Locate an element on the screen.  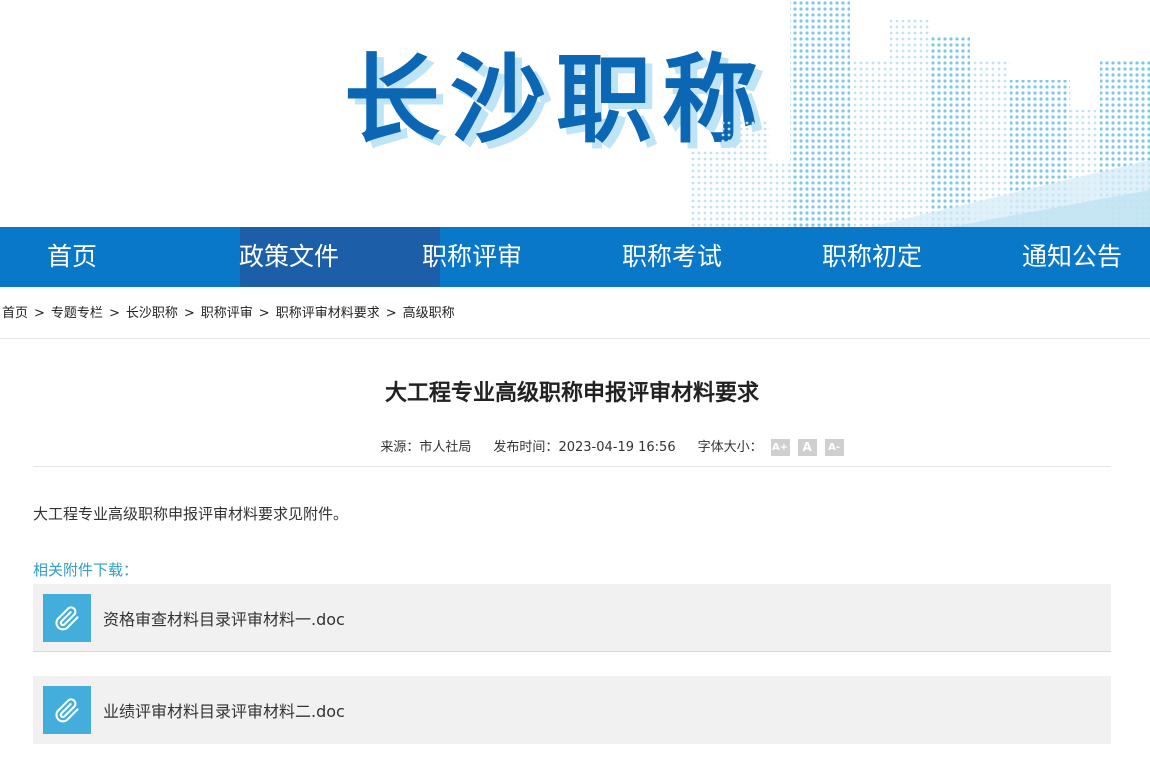
article-title: 大工程专业高级职称申报评审材料要求 is located at coordinates (571, 393).